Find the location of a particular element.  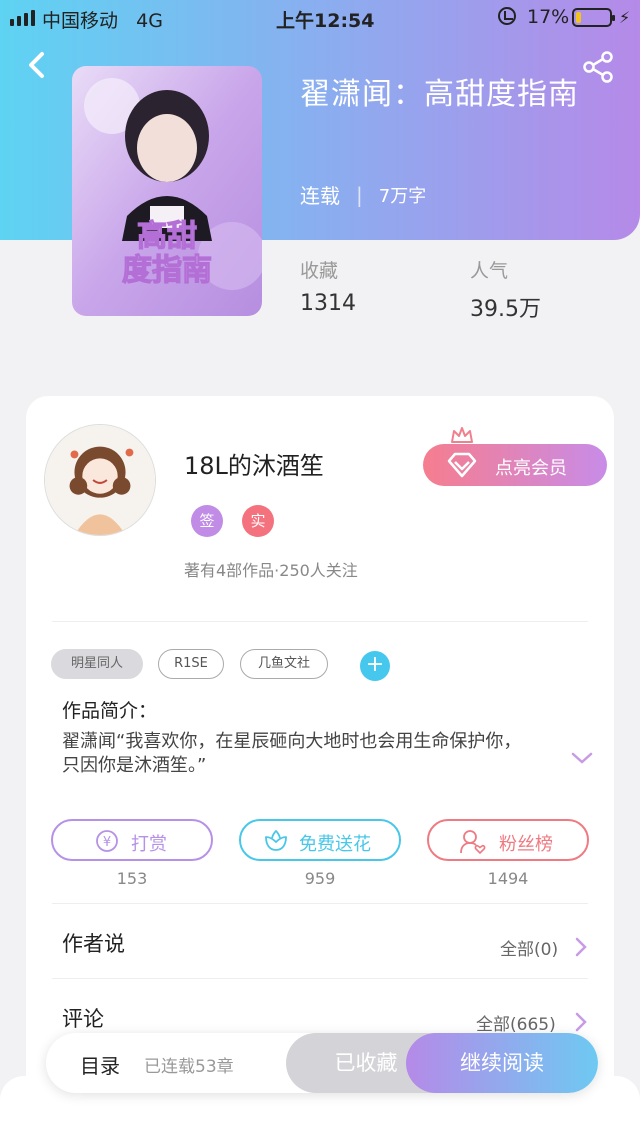

add-tag-icon: + is located at coordinates (375, 666).